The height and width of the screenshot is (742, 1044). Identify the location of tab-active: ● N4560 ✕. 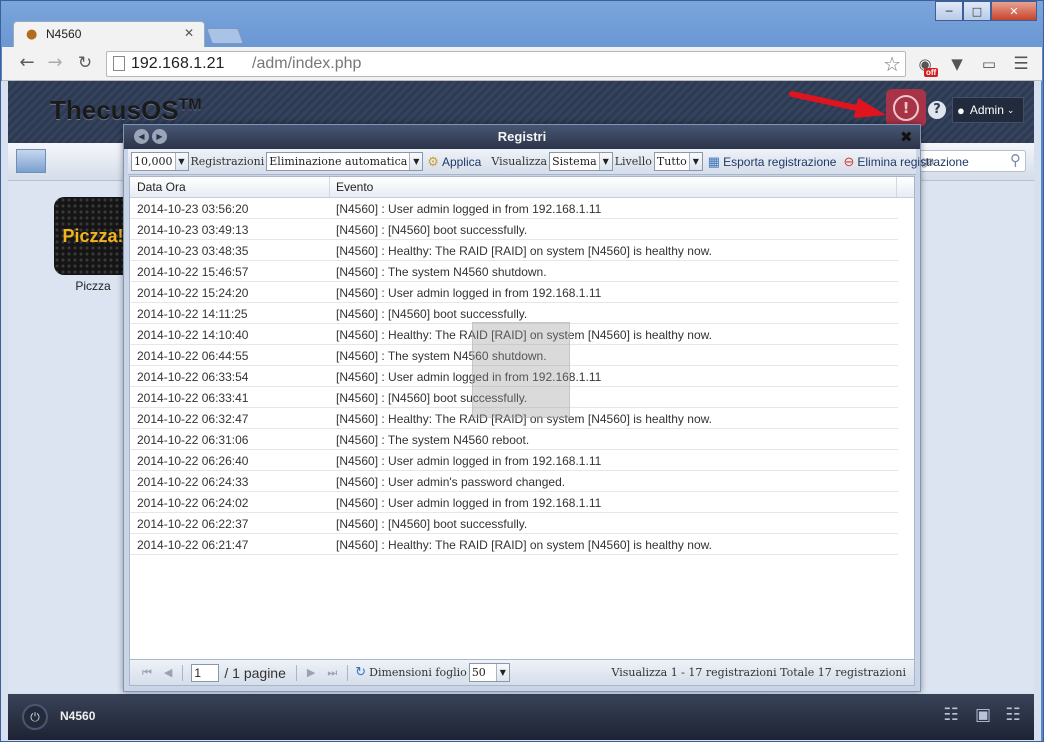
(109, 34).